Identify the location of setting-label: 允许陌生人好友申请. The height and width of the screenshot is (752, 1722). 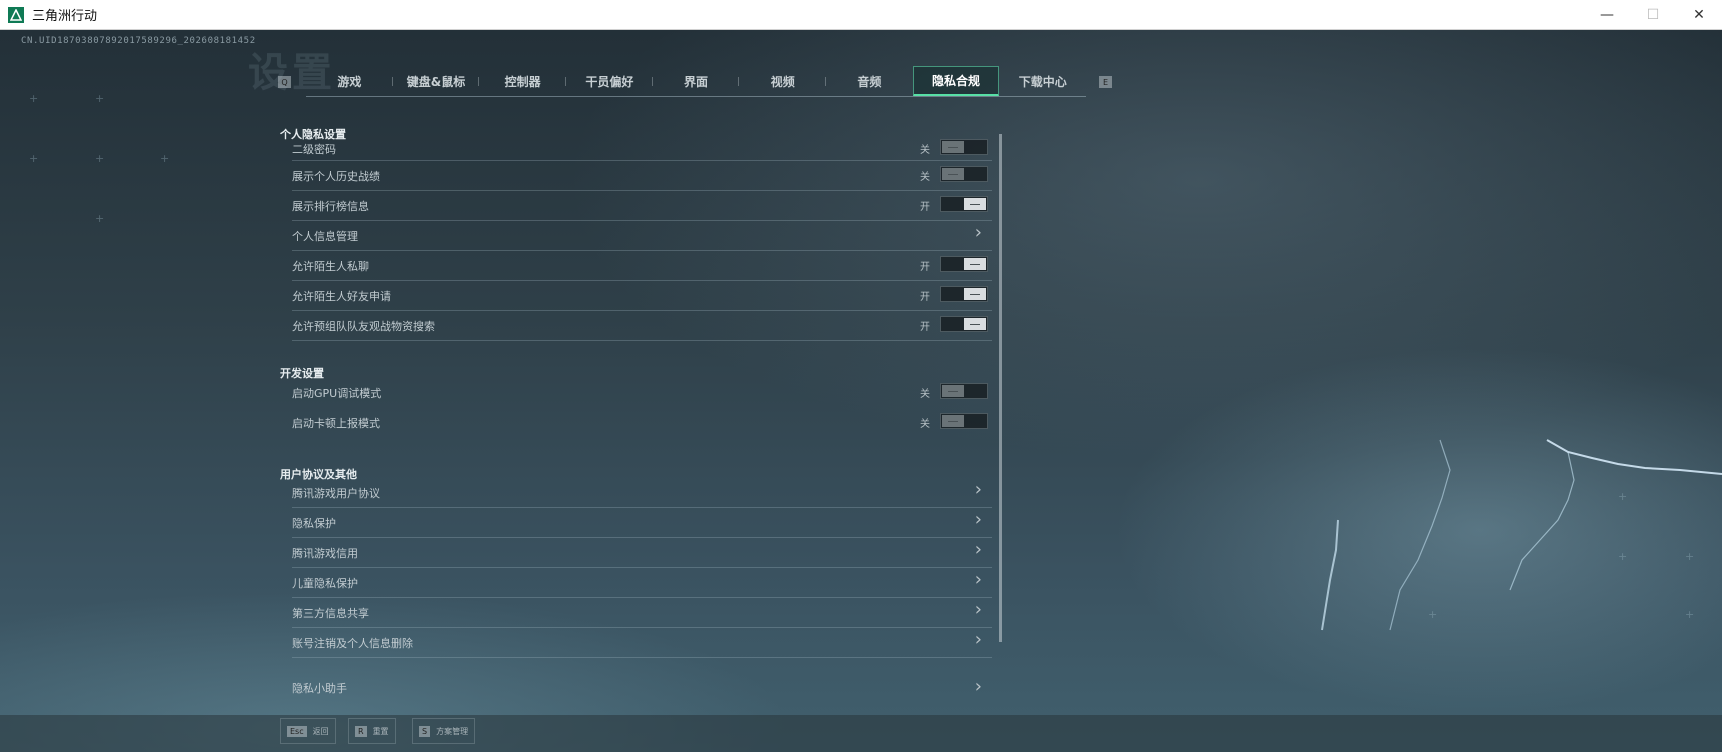
(341, 296).